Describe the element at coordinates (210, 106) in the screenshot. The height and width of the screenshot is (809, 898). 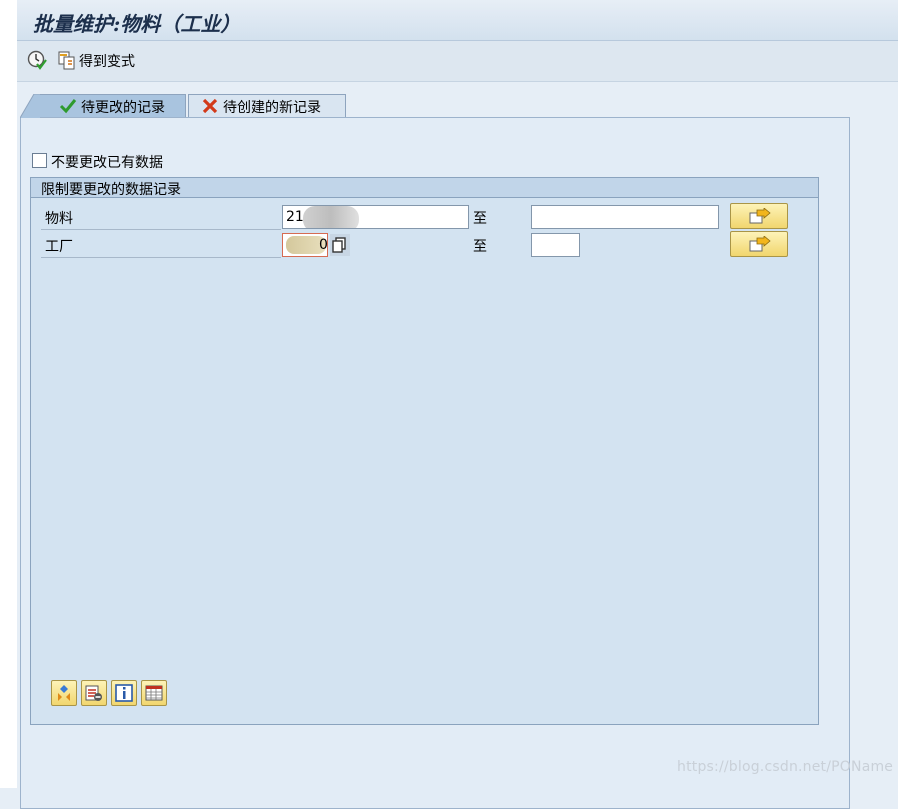
I see `red-x-icon` at that location.